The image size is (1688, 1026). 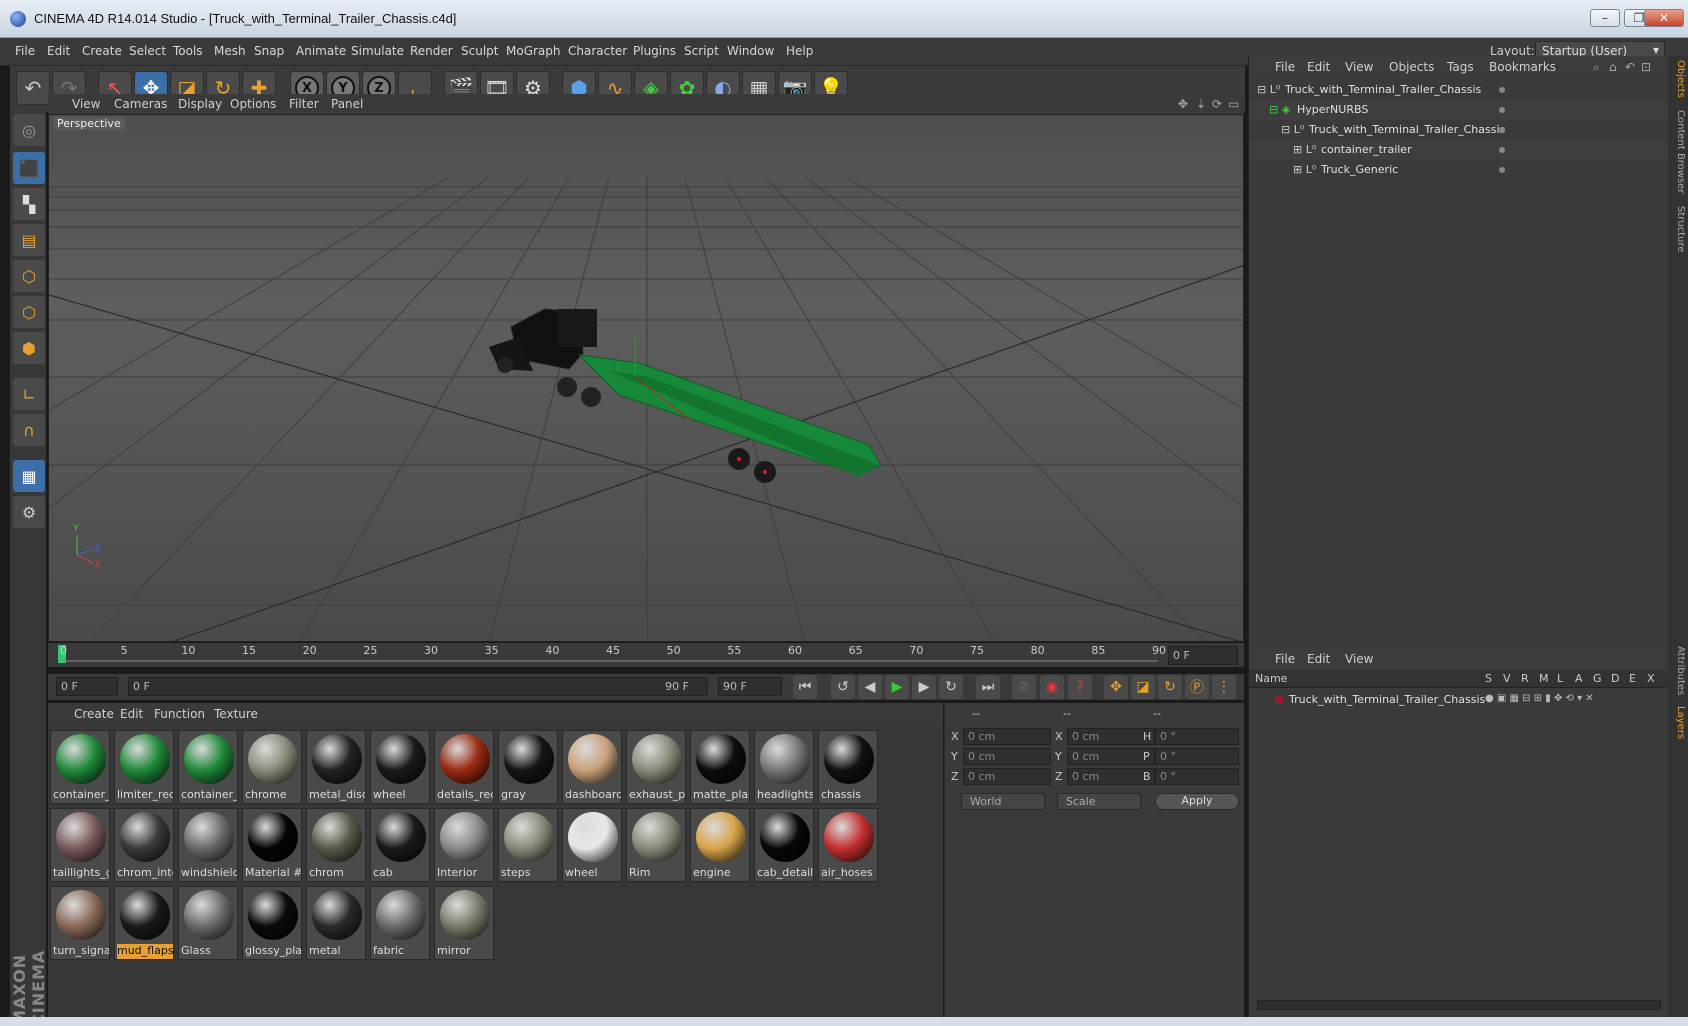 What do you see at coordinates (1116, 687) in the screenshot?
I see `key-position-icon: ✥` at bounding box center [1116, 687].